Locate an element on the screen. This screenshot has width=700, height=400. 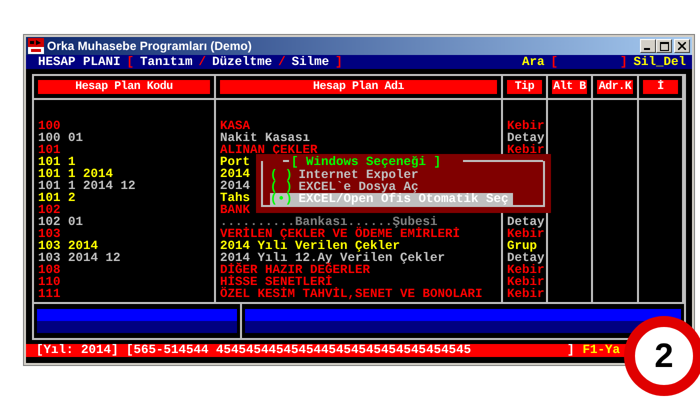
table-cell: HİSSE SENETLERİ is located at coordinates (276, 282).